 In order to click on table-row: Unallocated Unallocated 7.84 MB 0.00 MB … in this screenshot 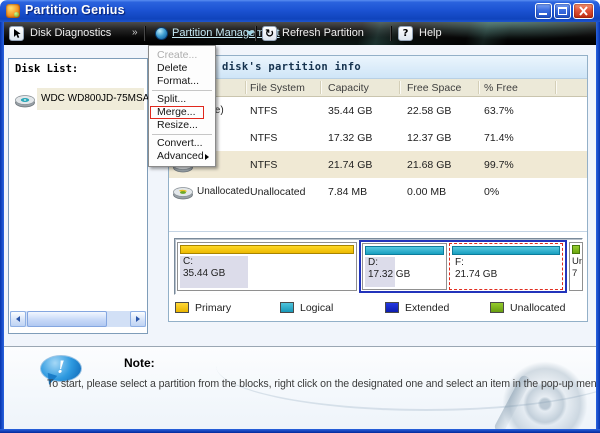, I will do `click(378, 191)`.